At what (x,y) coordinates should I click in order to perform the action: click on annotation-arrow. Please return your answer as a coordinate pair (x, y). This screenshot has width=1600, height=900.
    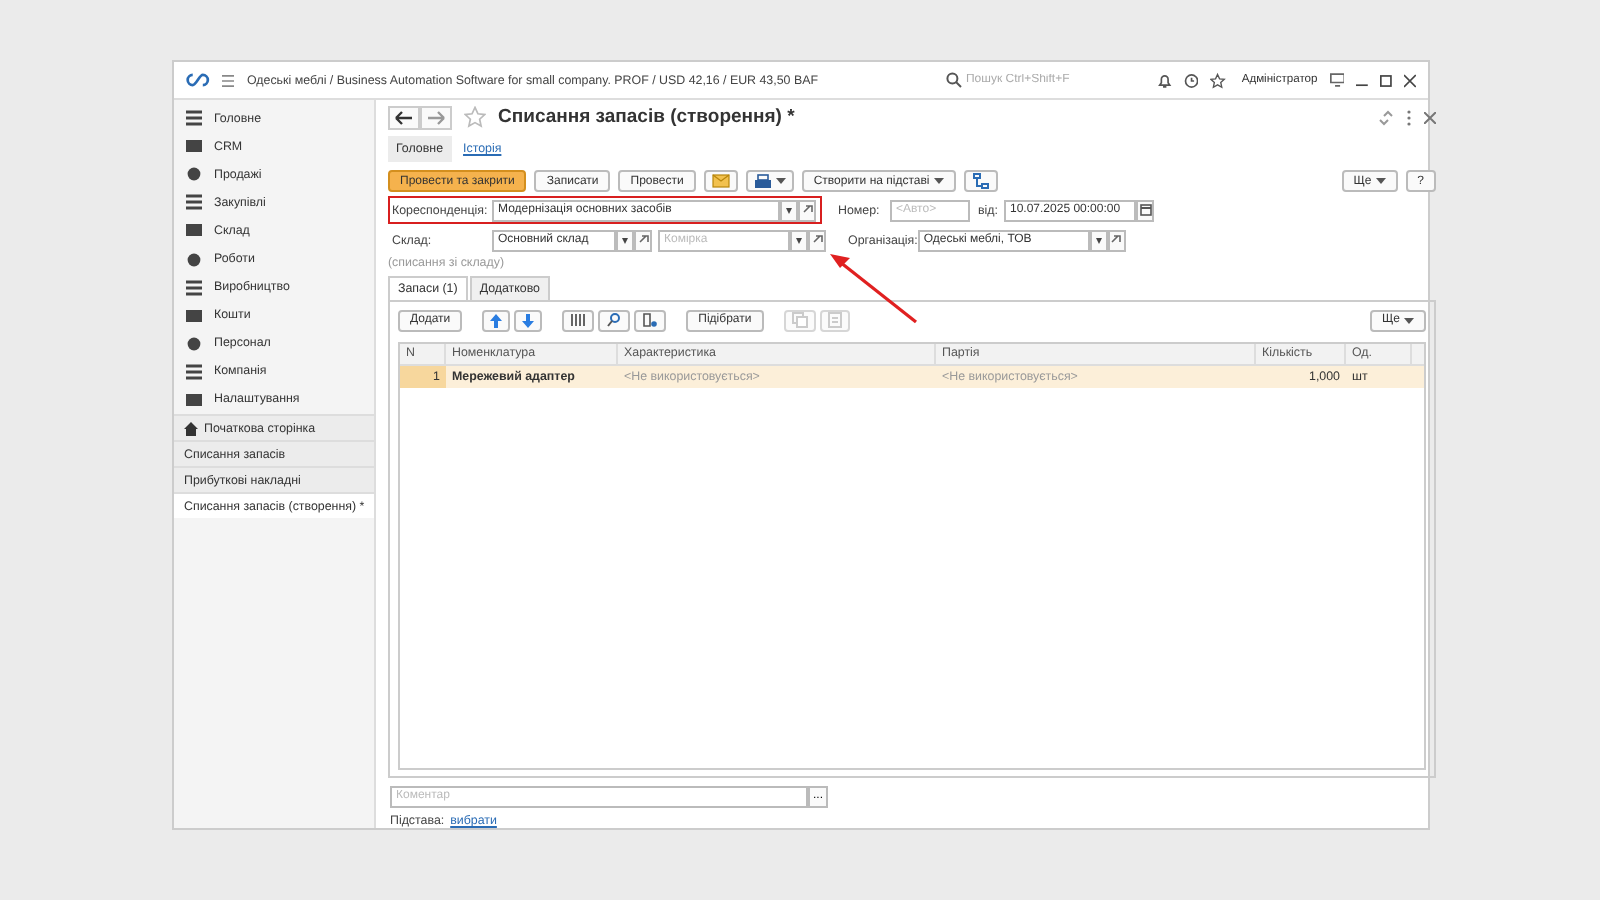
    Looking at the image, I should click on (874, 288).